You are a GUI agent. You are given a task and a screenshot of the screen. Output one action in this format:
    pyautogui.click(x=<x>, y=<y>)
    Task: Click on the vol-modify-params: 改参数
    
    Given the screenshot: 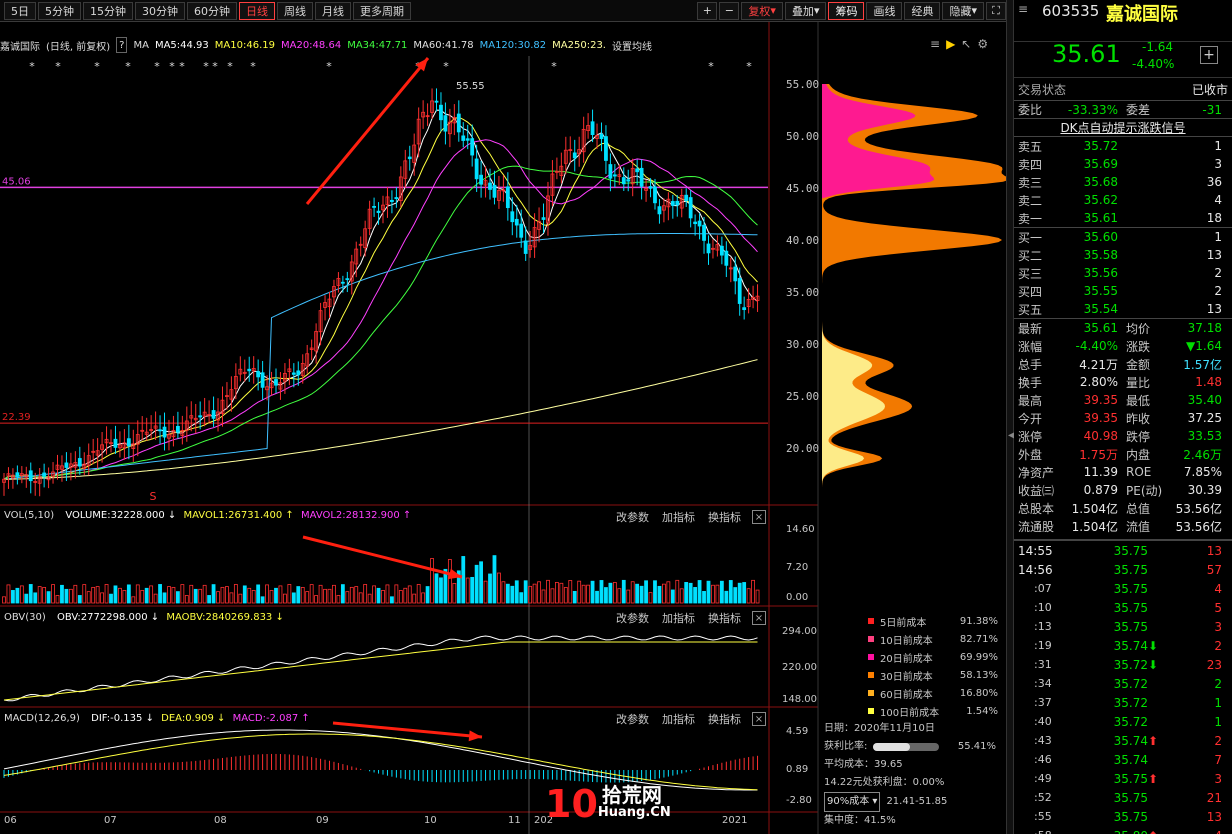 What is the action you would take?
    pyautogui.click(x=632, y=517)
    